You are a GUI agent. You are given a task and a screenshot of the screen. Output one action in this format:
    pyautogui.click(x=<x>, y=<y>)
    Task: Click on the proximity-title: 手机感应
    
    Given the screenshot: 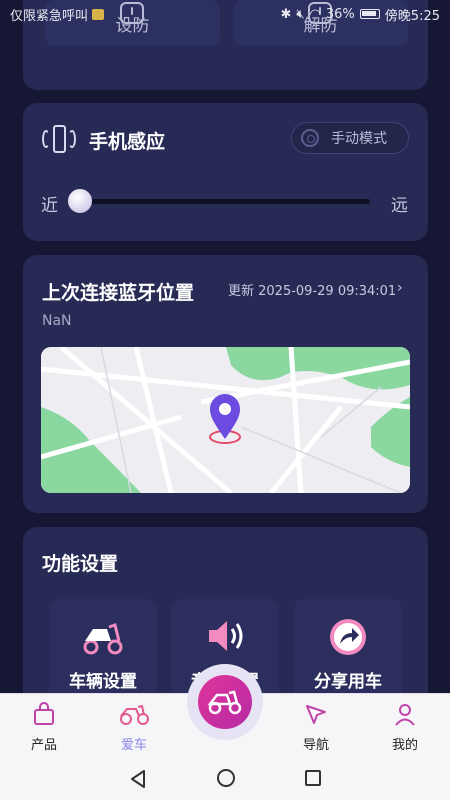 What is the action you would take?
    pyautogui.click(x=127, y=142)
    